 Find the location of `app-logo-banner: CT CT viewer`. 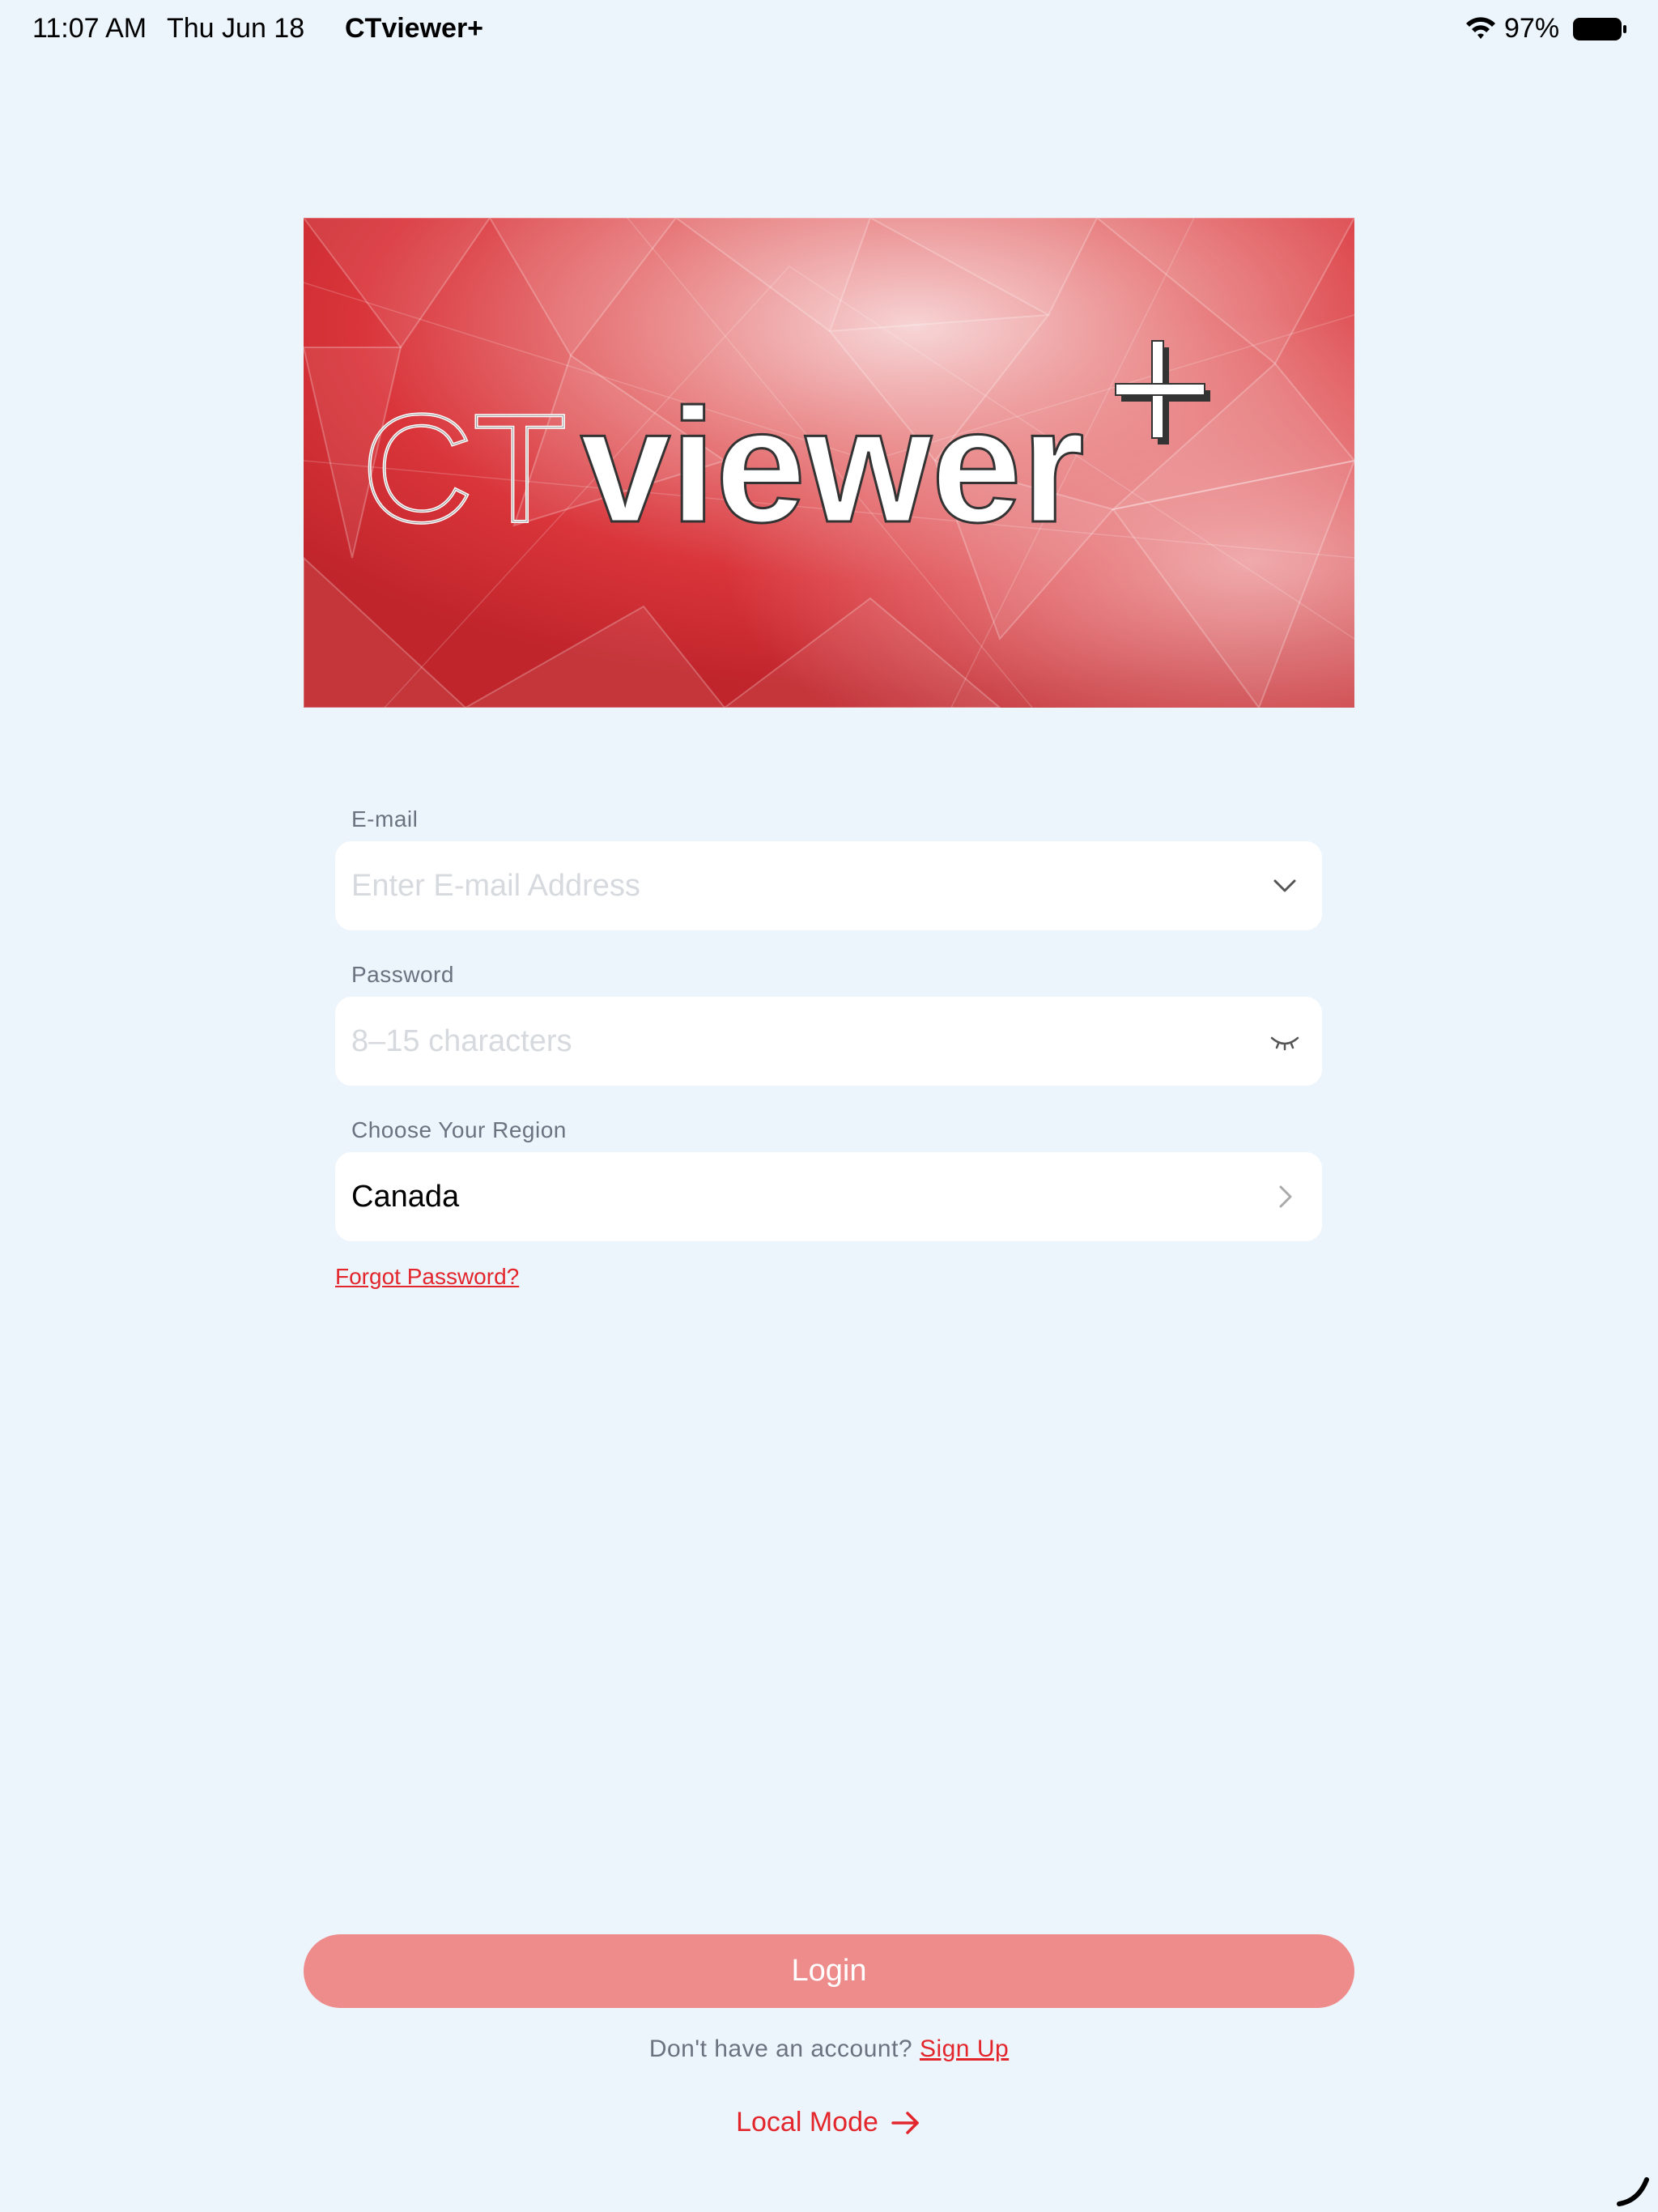

app-logo-banner: CT CT viewer is located at coordinates (829, 463).